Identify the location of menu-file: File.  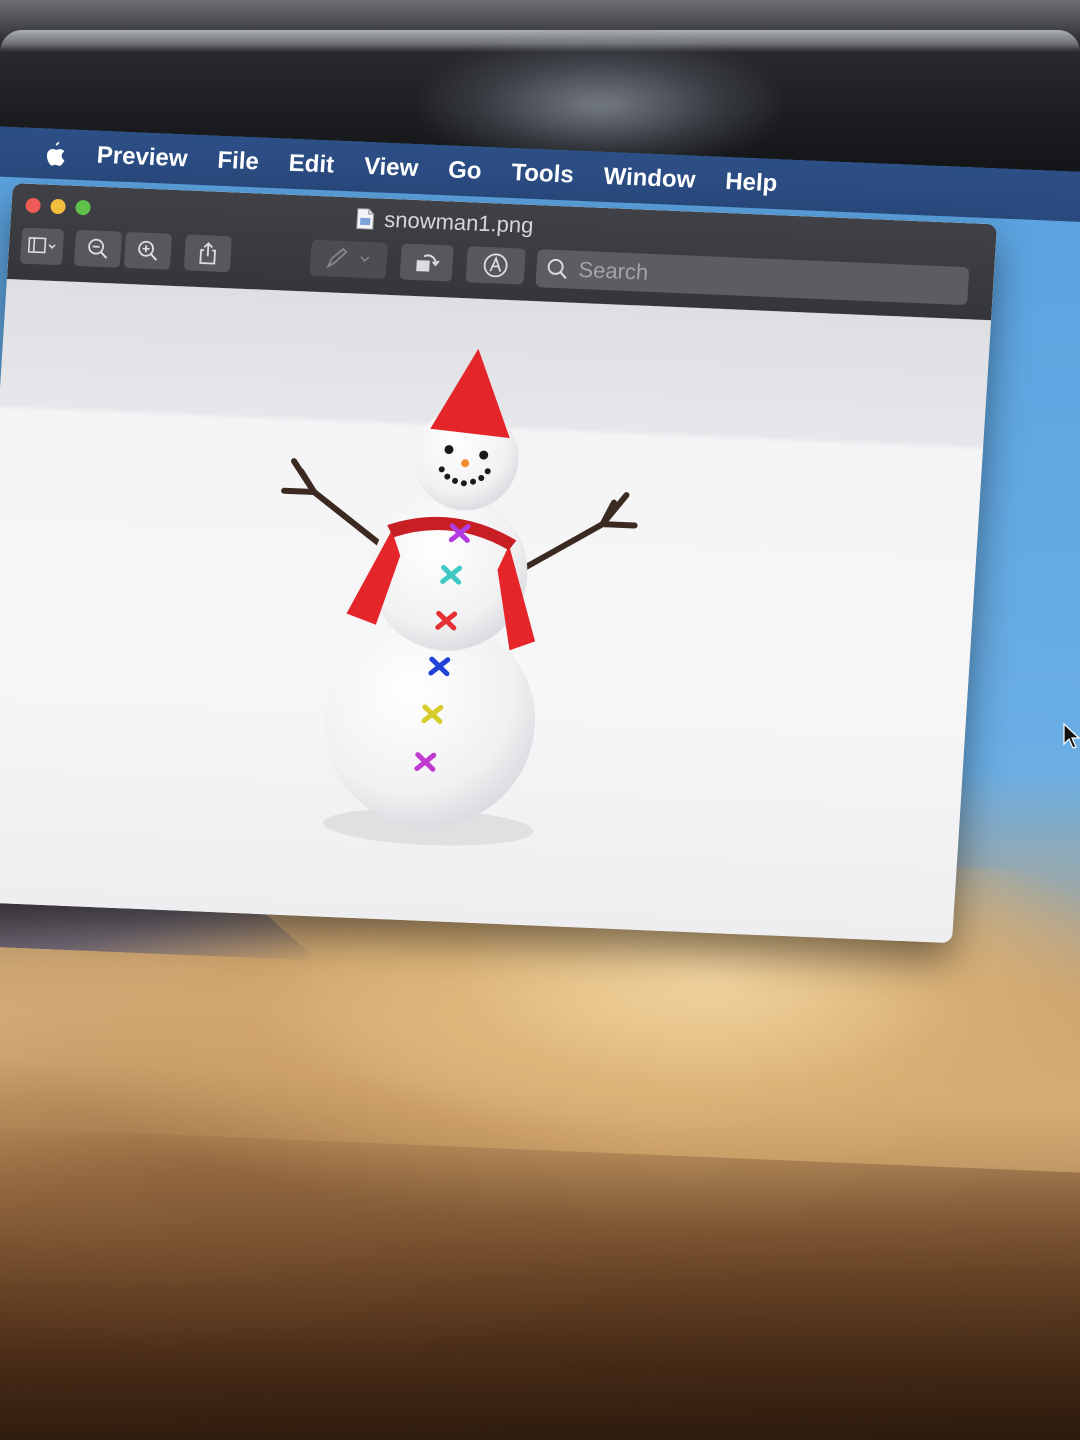
(238, 162).